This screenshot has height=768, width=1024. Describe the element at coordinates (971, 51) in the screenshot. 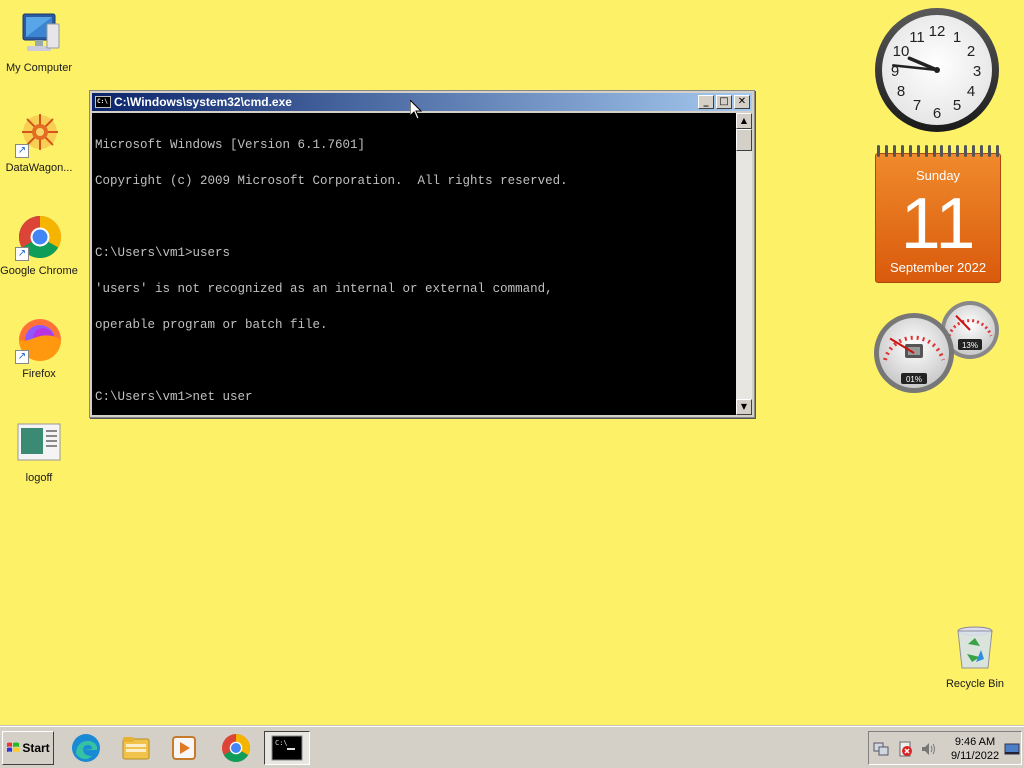

I see `svg-text: 2` at that location.